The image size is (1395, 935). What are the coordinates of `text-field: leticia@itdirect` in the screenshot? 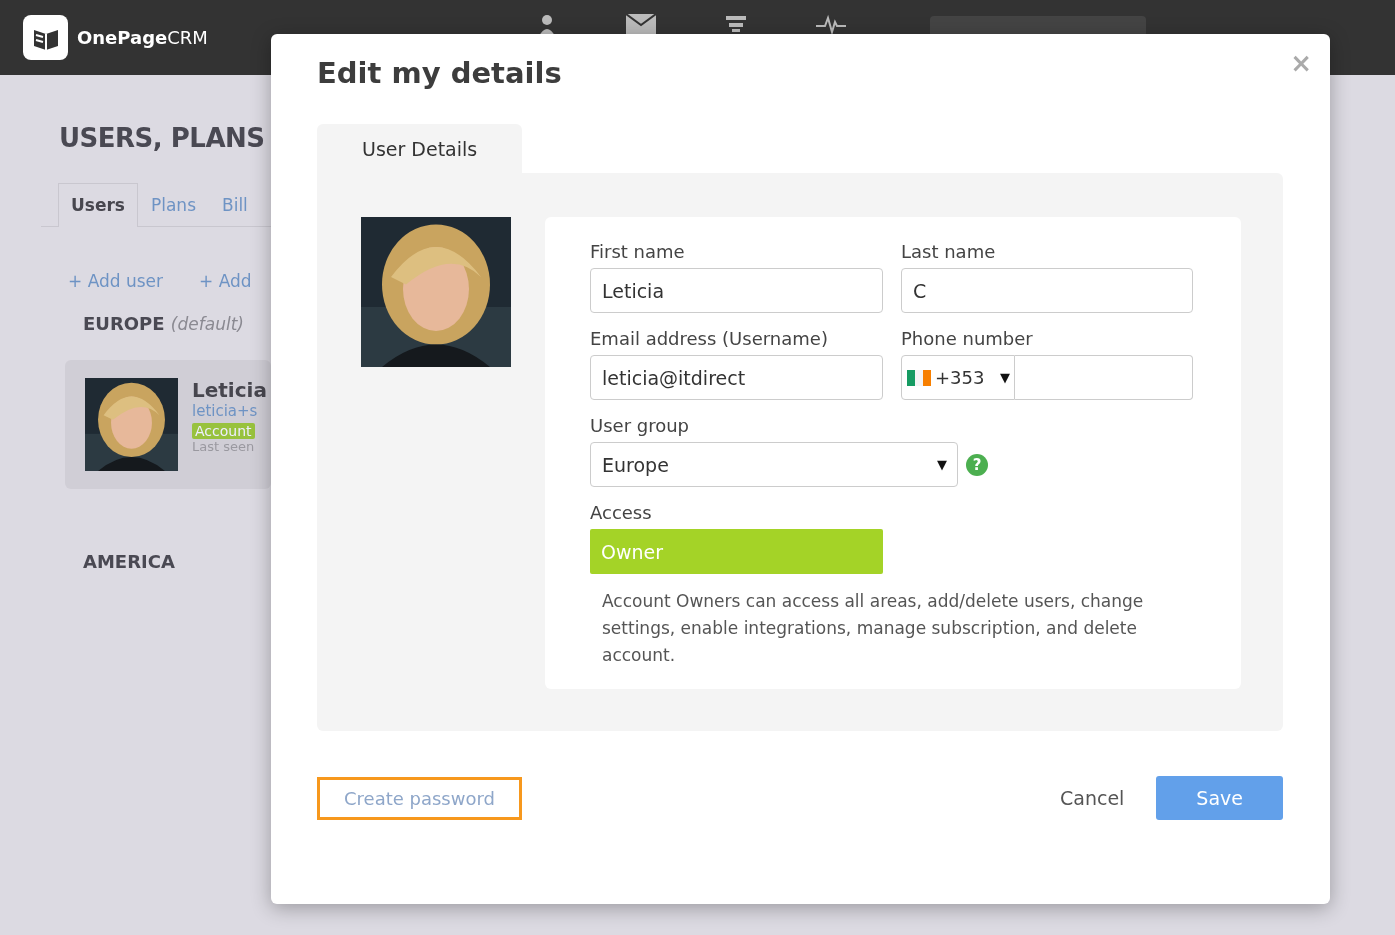 It's located at (736, 377).